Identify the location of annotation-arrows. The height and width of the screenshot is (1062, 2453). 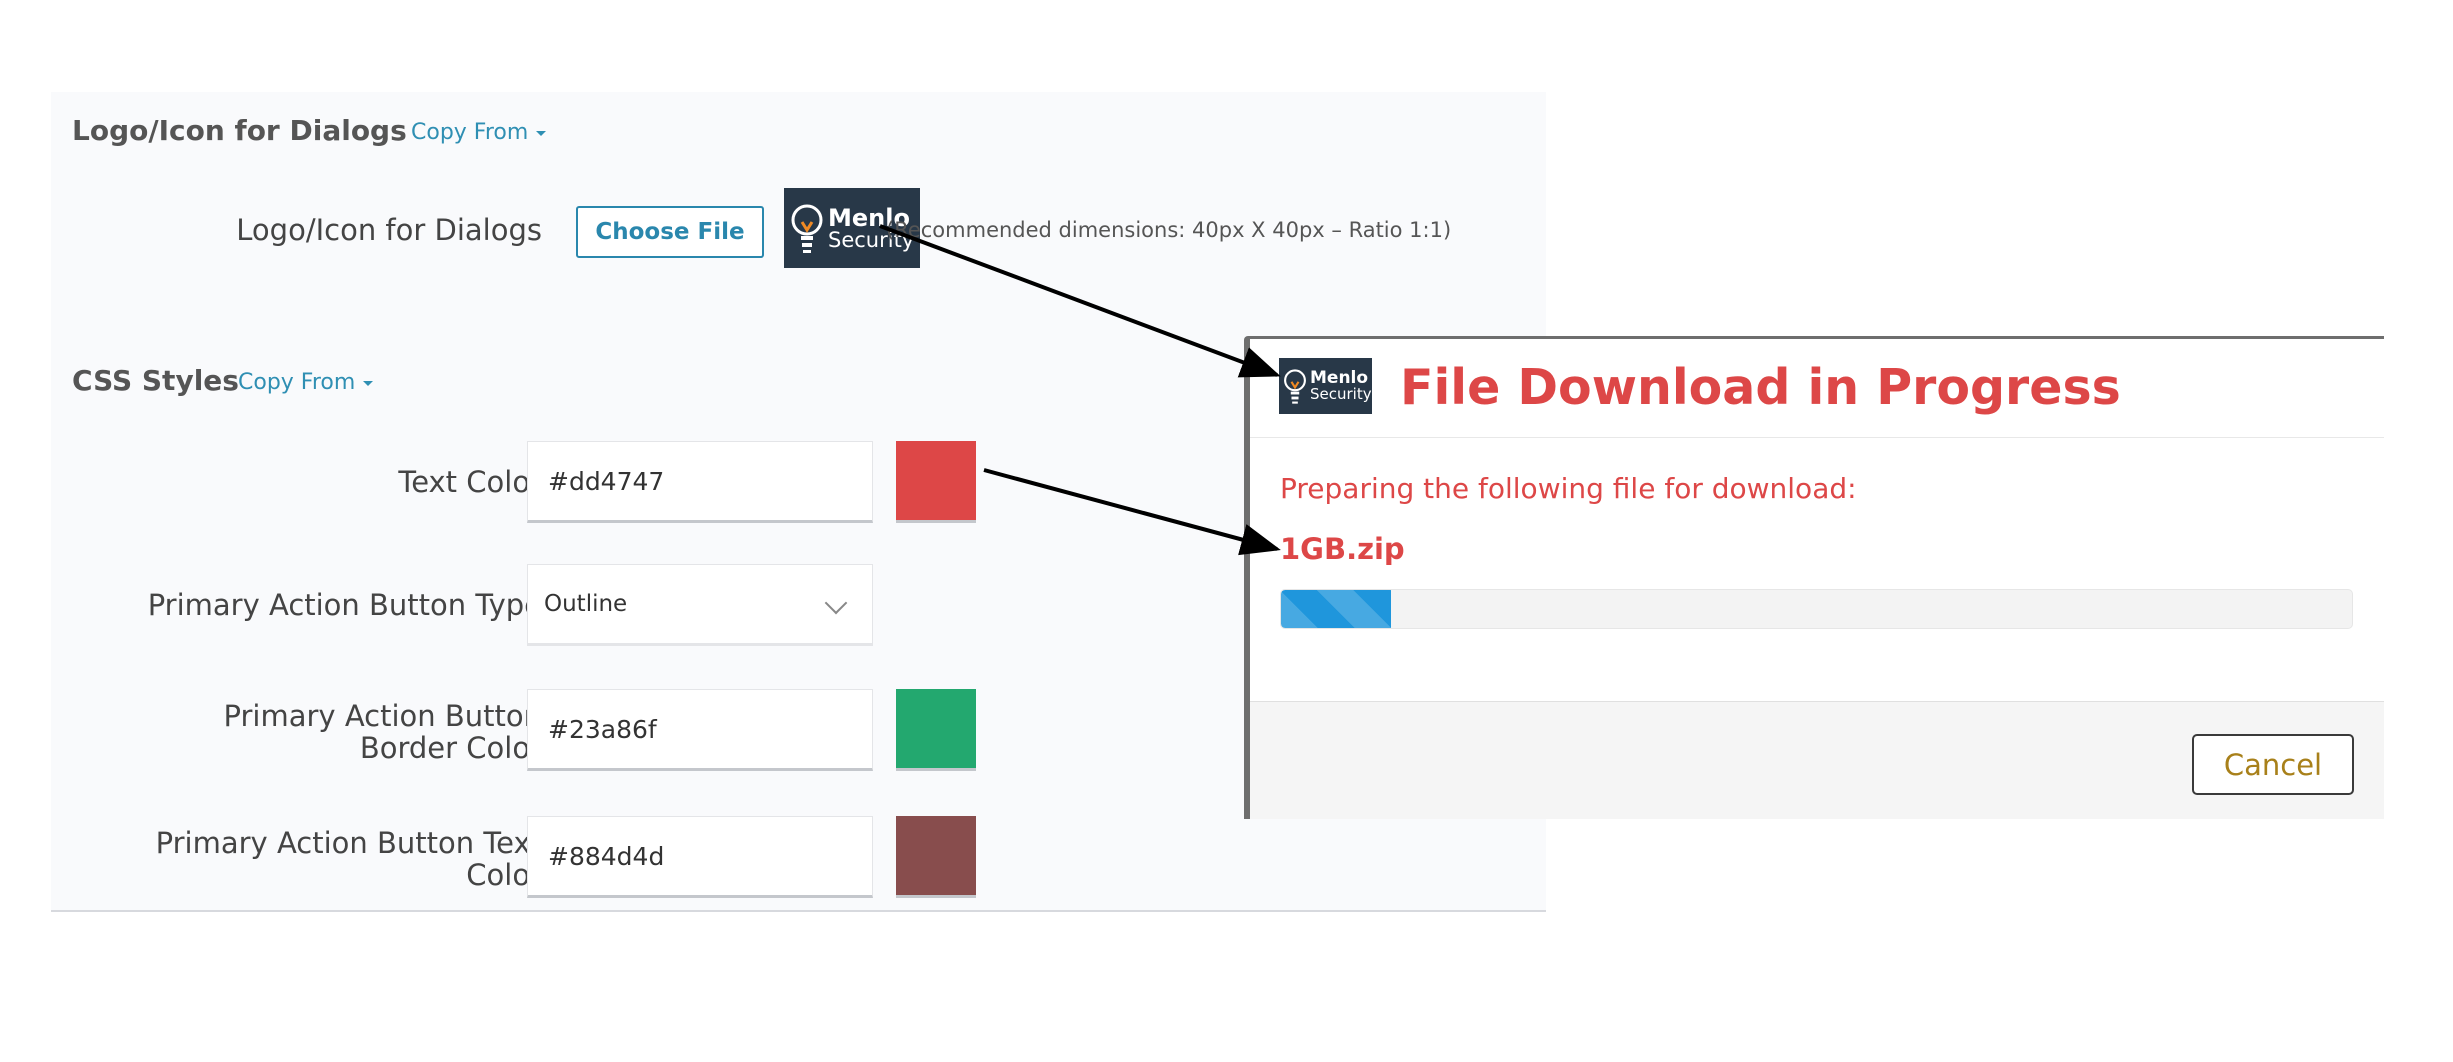
(1080, 390).